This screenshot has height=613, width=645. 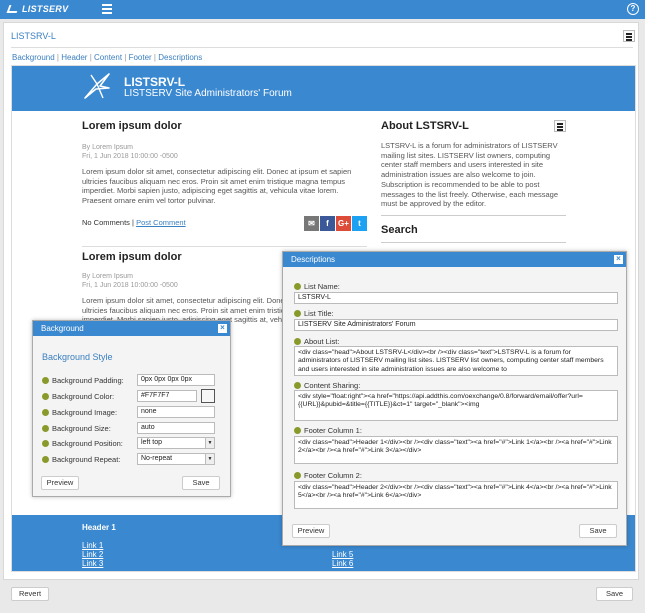 I want to click on hamburger-menu-icon, so click(x=107, y=9).